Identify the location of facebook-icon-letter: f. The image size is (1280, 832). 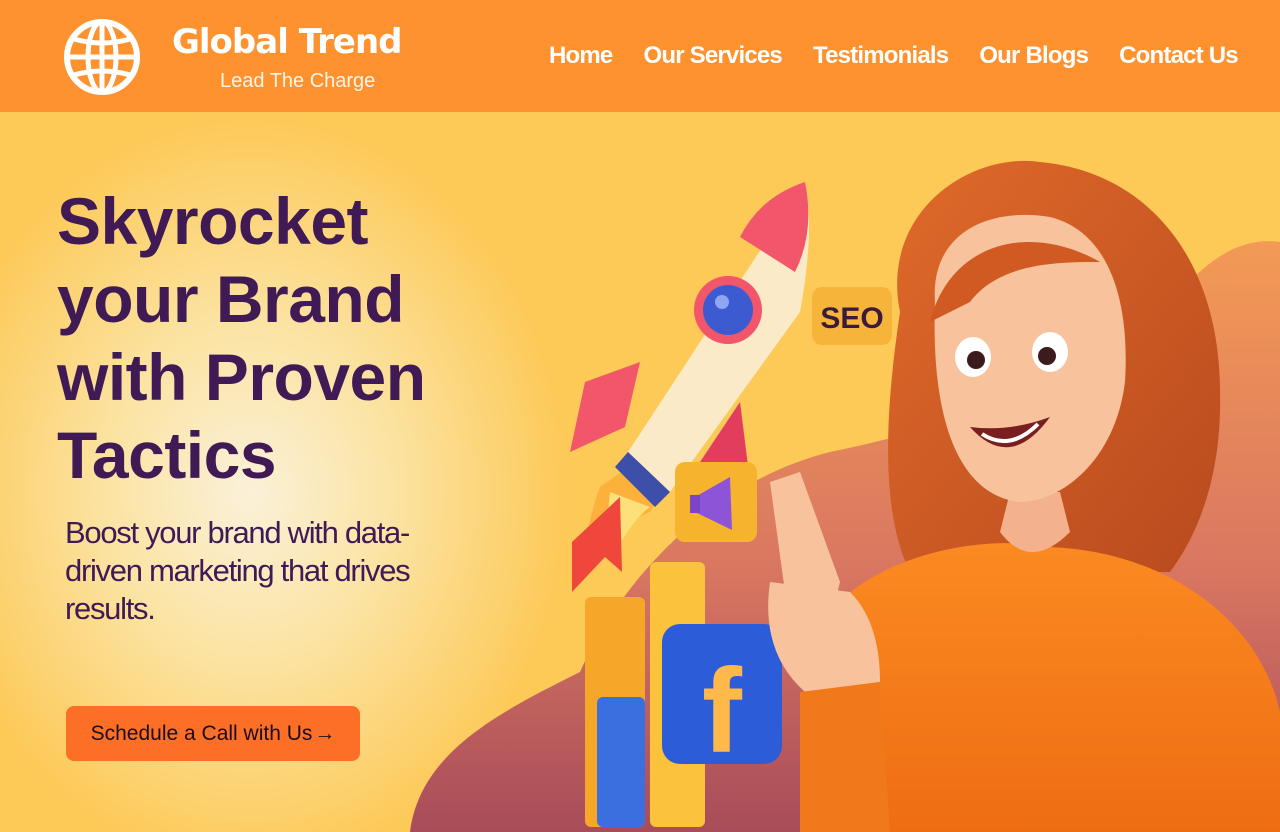
(722, 711).